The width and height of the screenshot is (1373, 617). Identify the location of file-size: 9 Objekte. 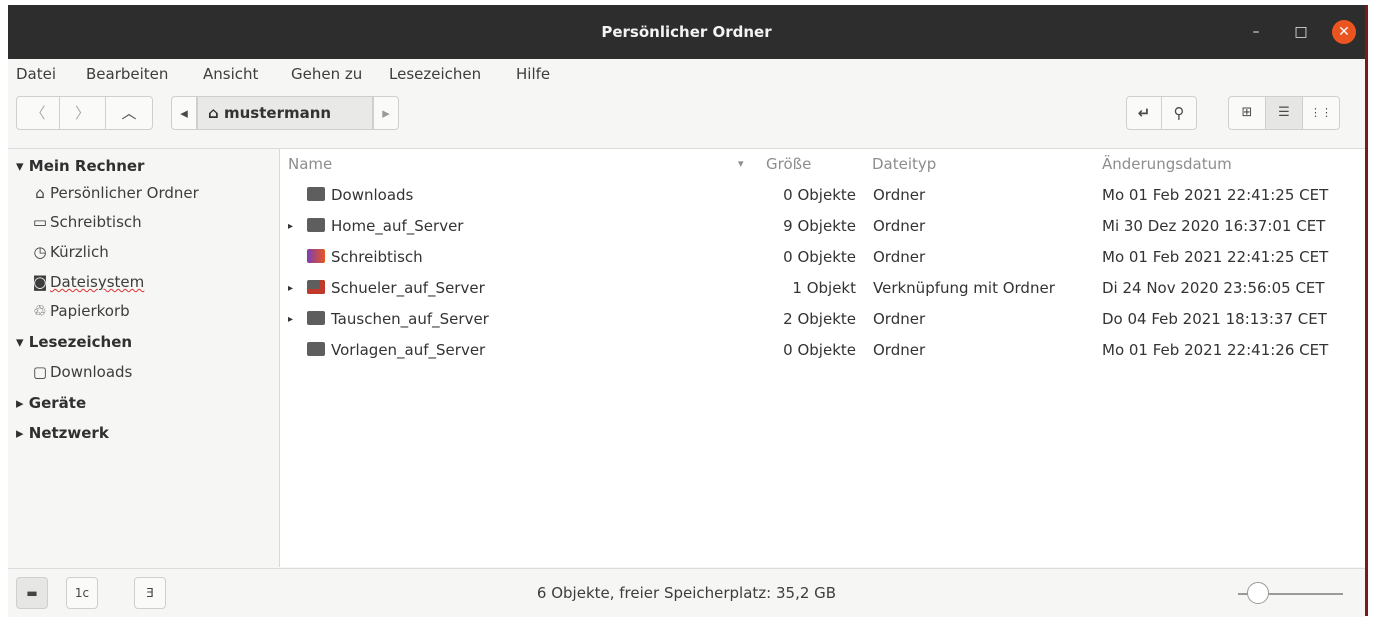
(819, 226).